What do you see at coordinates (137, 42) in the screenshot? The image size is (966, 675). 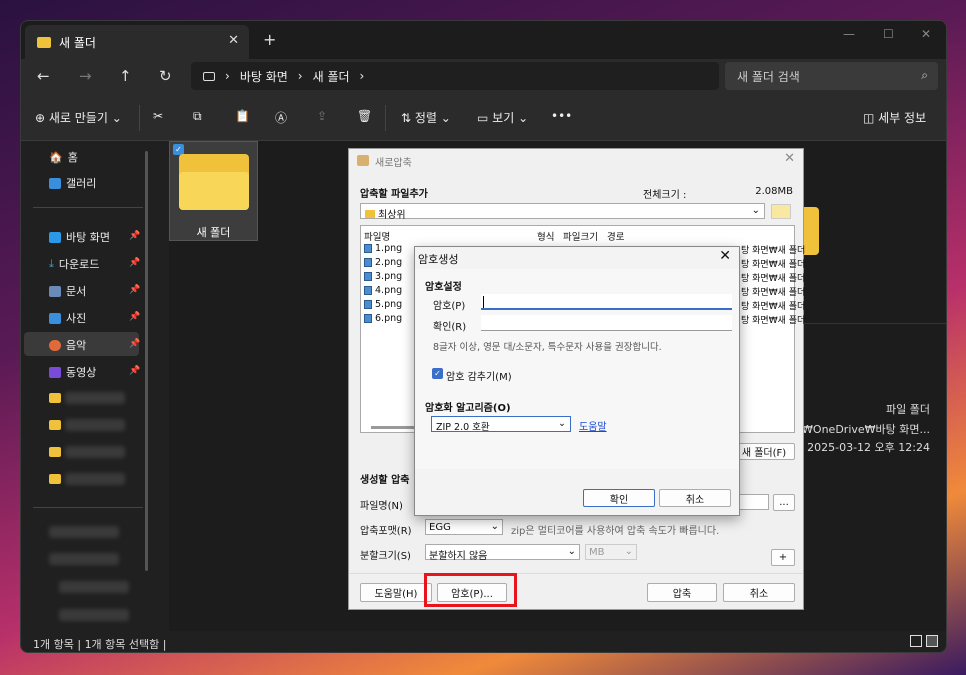 I see `tab-new-folder: 새 폴더 ✕` at bounding box center [137, 42].